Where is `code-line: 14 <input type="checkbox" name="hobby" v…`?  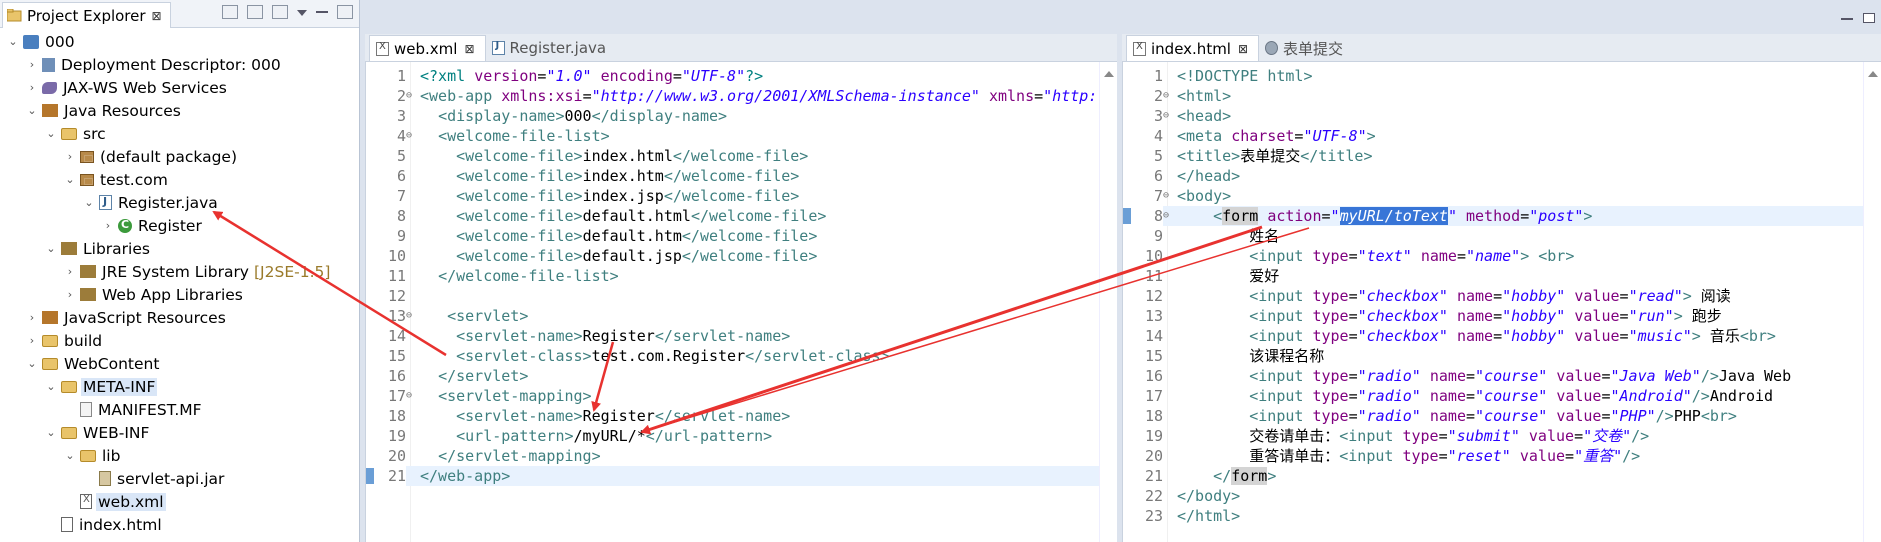 code-line: 14 <input type="checkbox" name="hobby" v… is located at coordinates (1498, 336).